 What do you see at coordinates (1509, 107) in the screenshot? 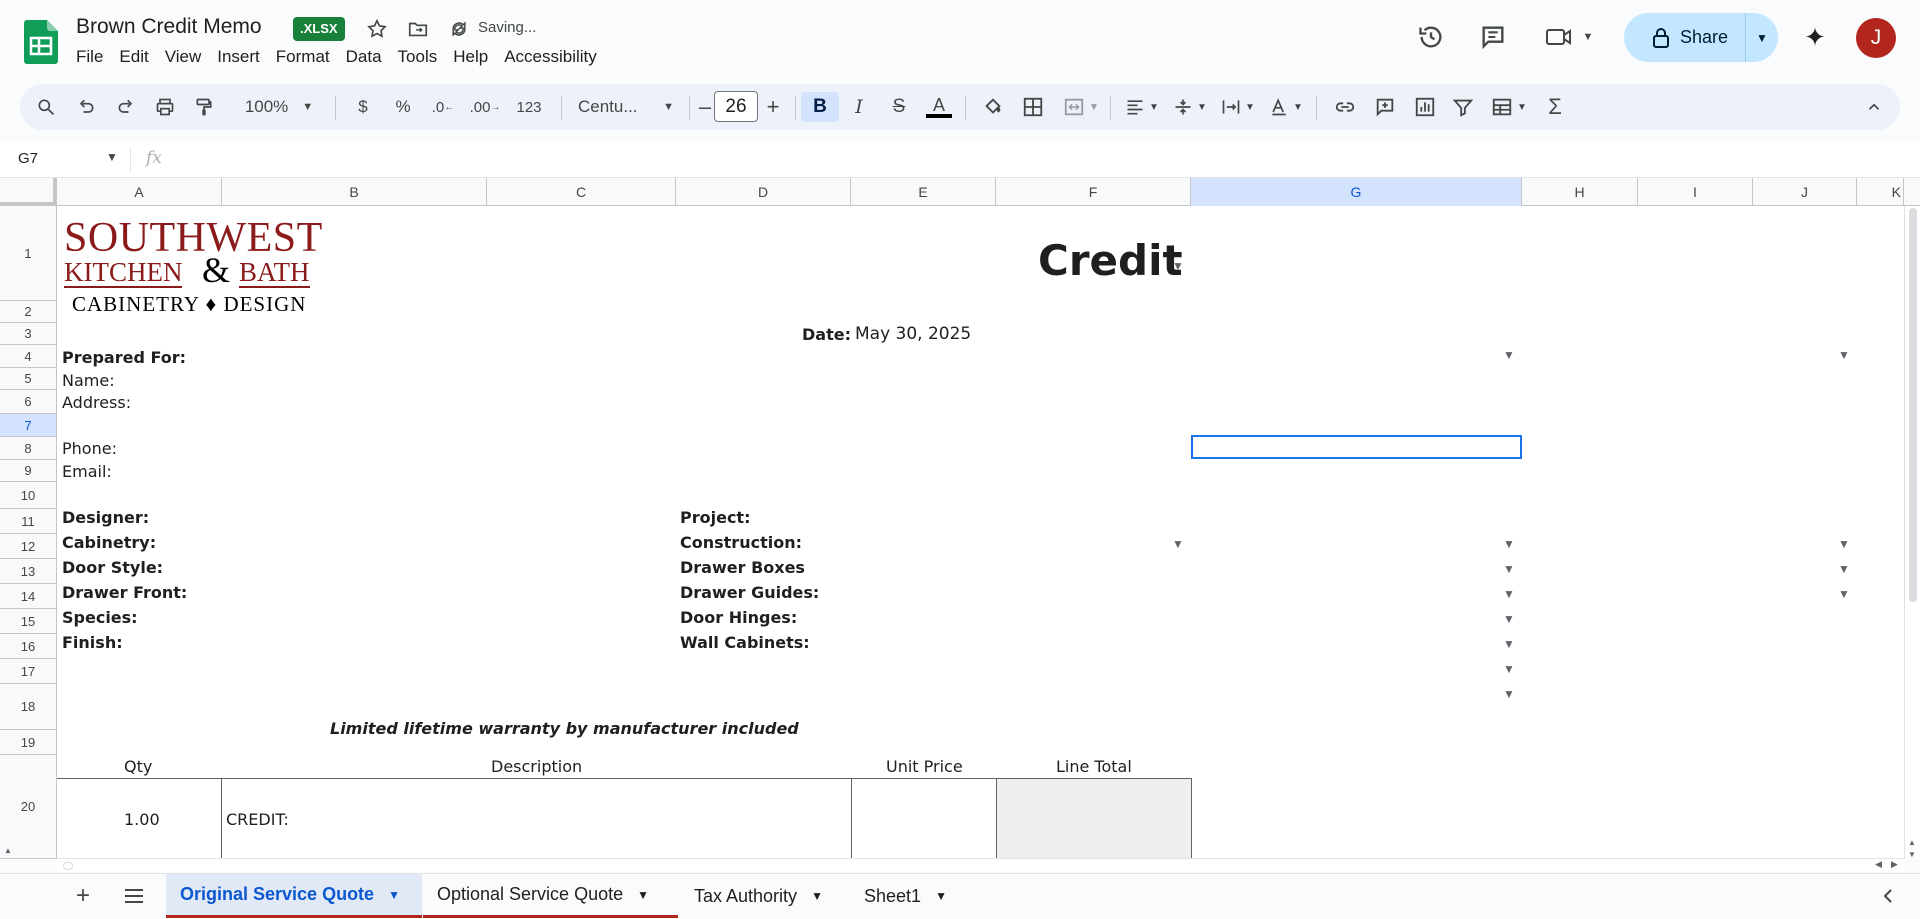
I see `table-view-icon: ▼` at bounding box center [1509, 107].